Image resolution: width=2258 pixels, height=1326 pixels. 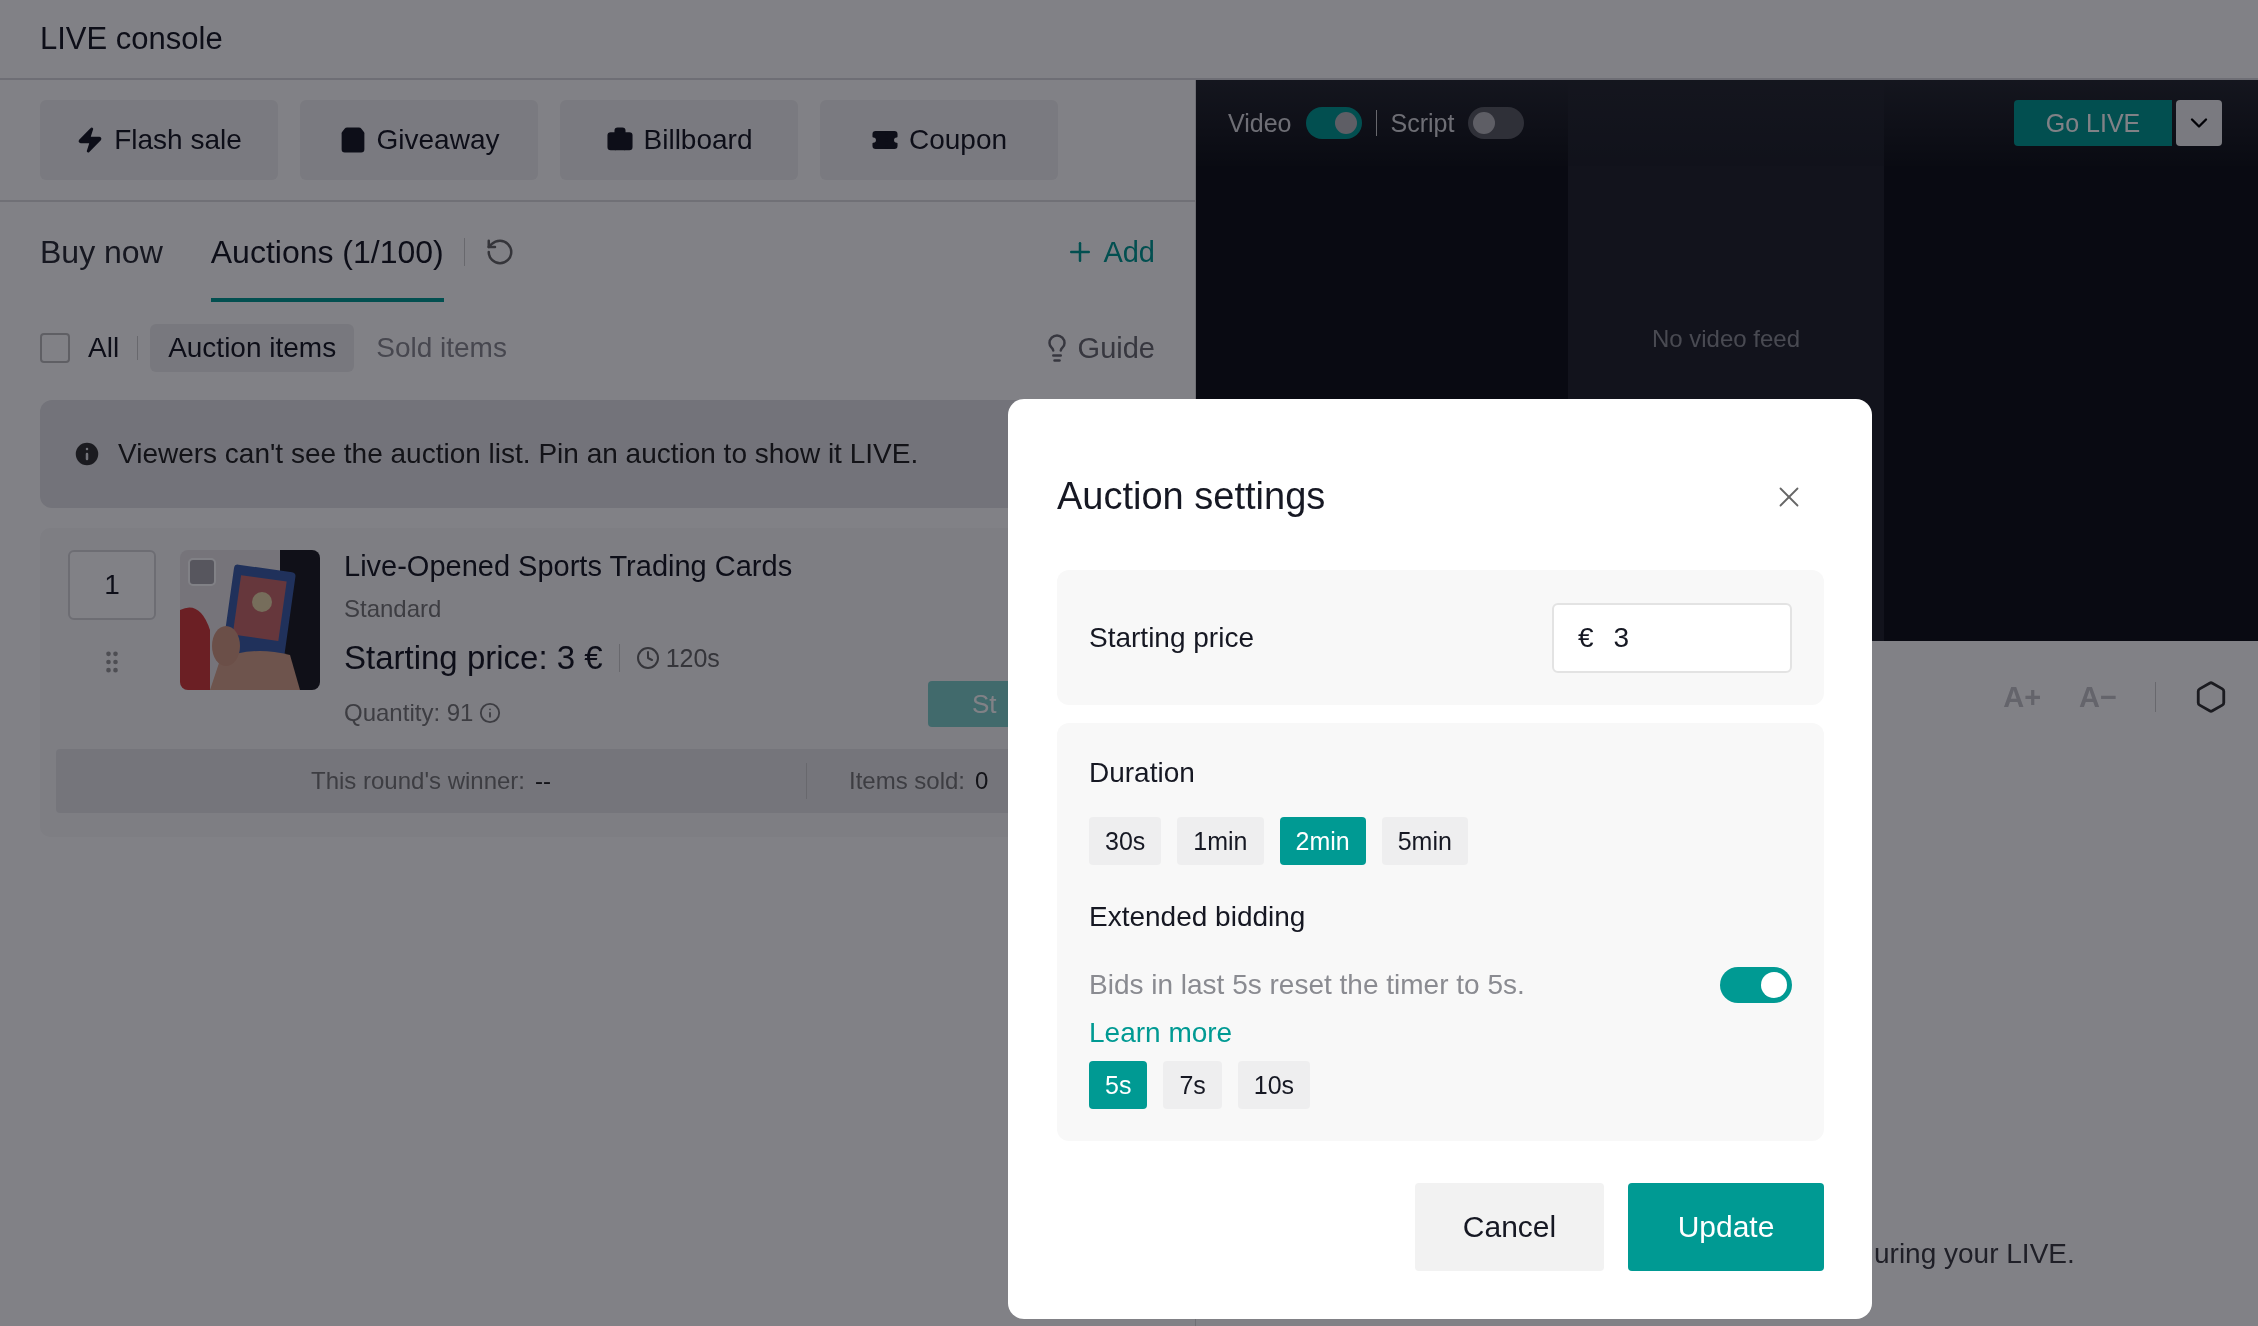 What do you see at coordinates (2211, 697) in the screenshot?
I see `settings-icon` at bounding box center [2211, 697].